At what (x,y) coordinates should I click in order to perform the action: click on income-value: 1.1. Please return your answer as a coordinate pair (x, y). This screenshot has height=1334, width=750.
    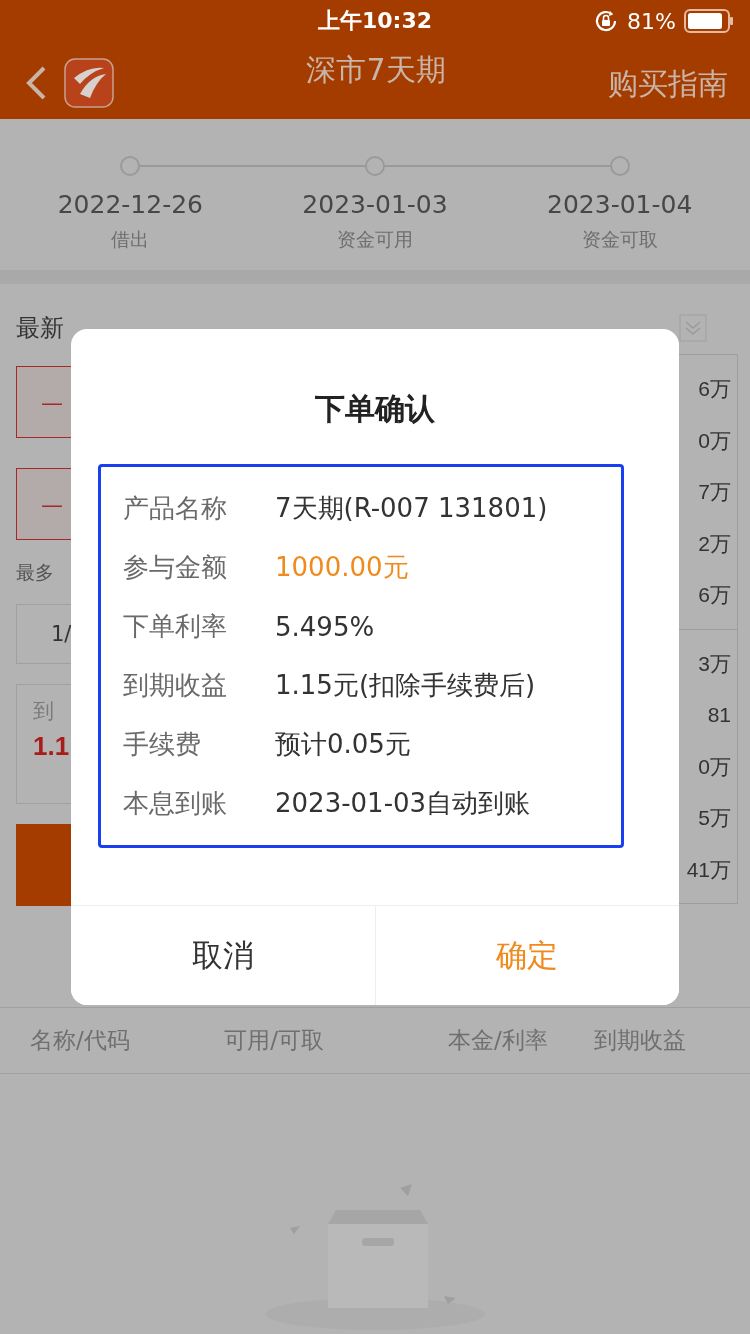
    Looking at the image, I should click on (52, 747).